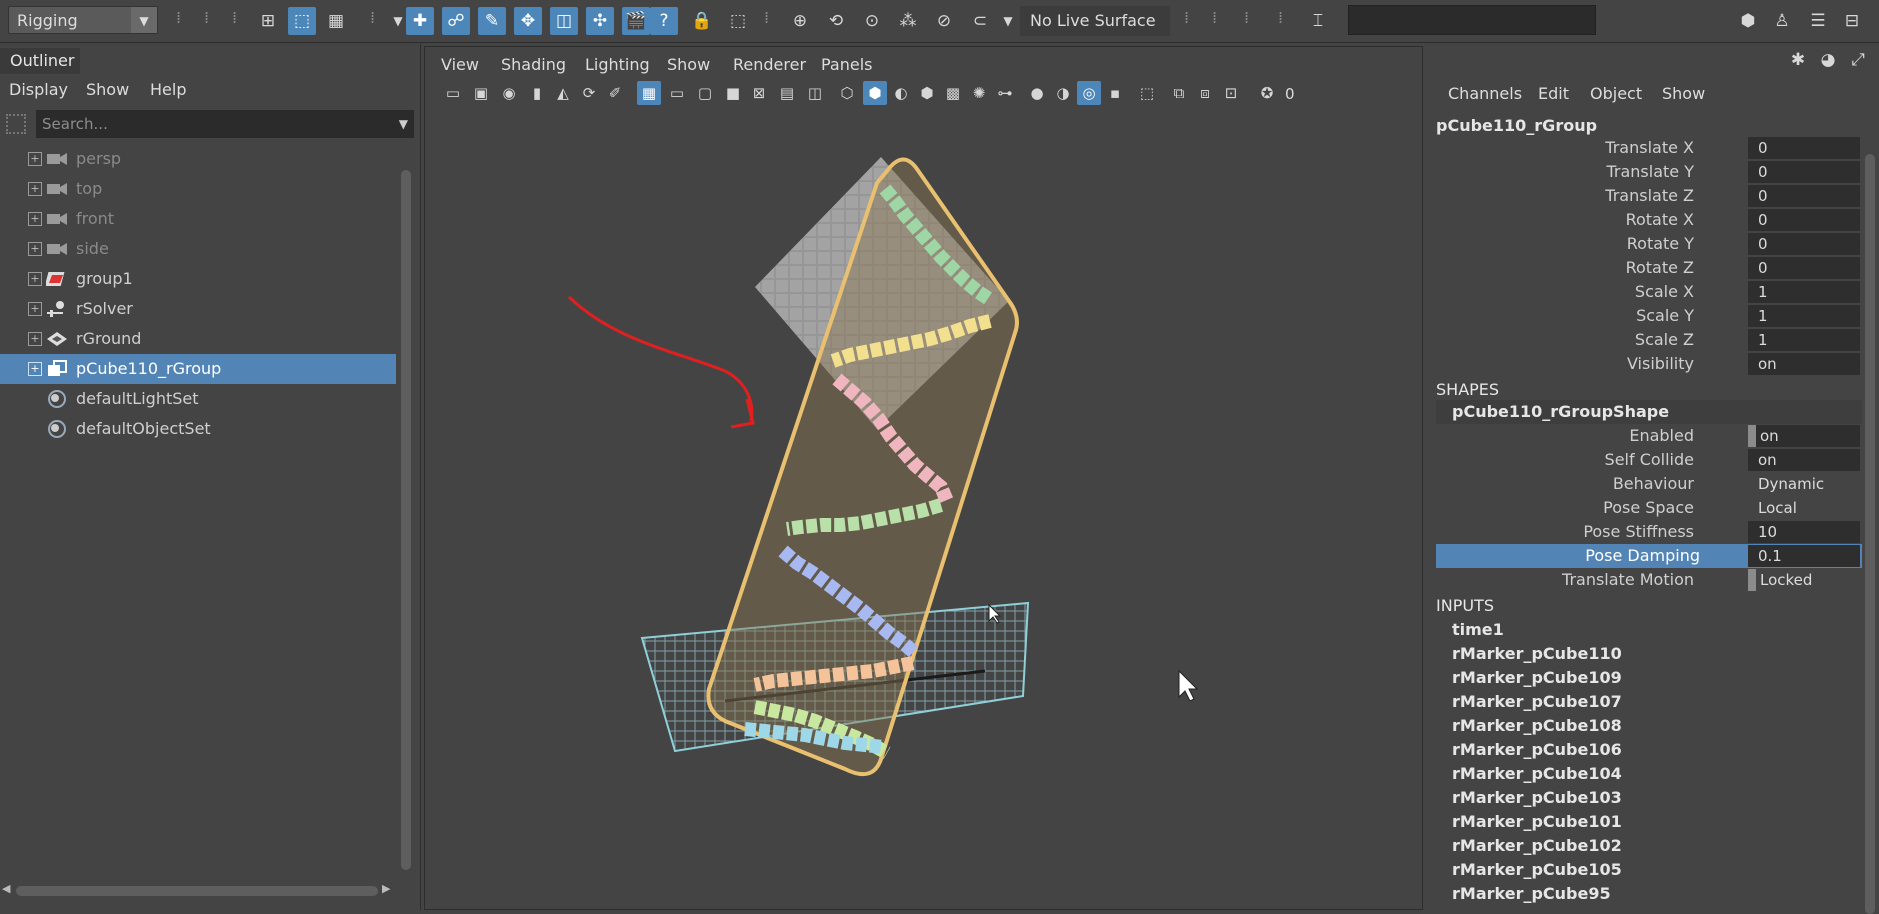  What do you see at coordinates (40, 61) in the screenshot?
I see `outliner-tab: Outliner` at bounding box center [40, 61].